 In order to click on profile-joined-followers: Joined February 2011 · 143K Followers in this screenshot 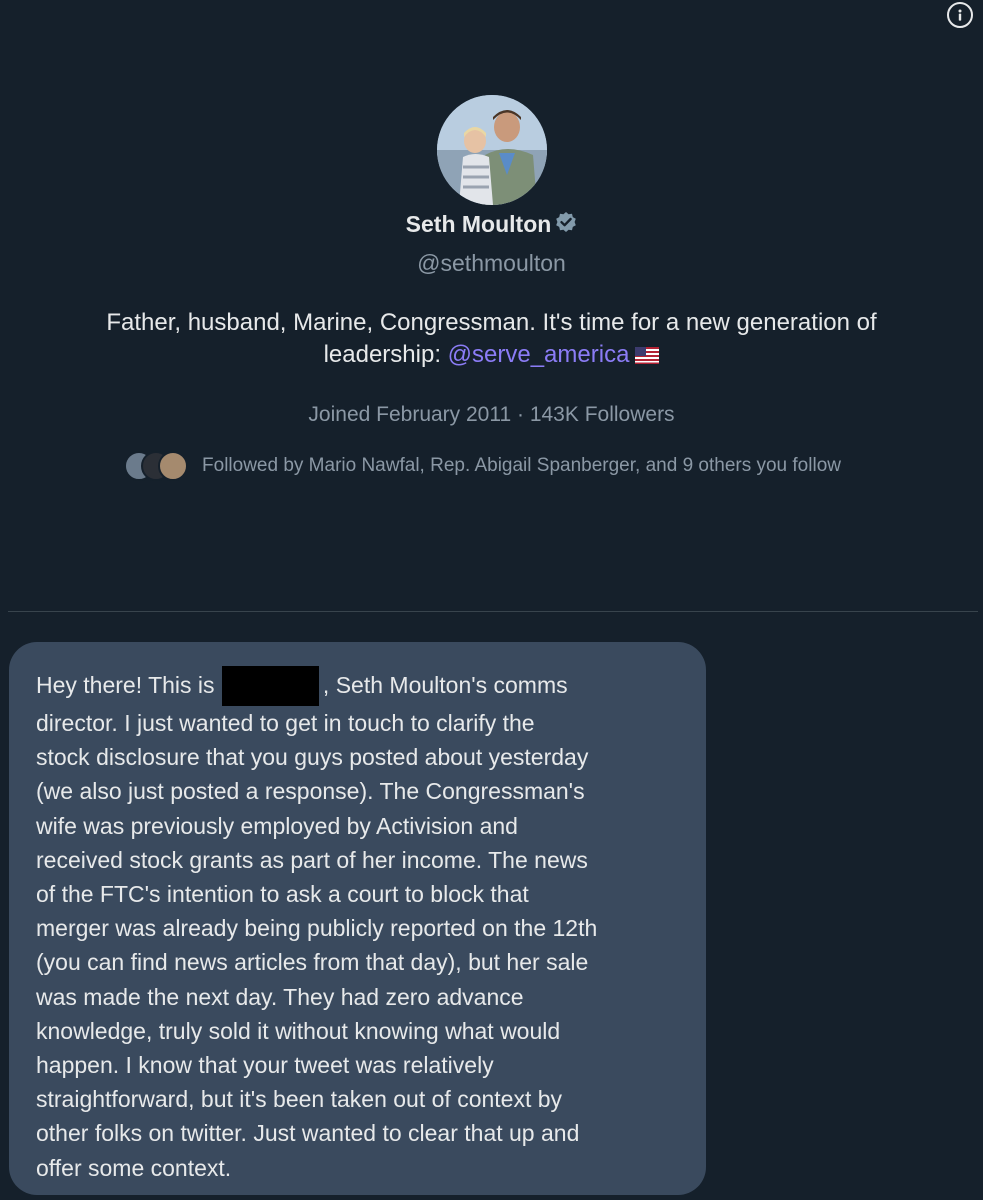, I will do `click(491, 414)`.